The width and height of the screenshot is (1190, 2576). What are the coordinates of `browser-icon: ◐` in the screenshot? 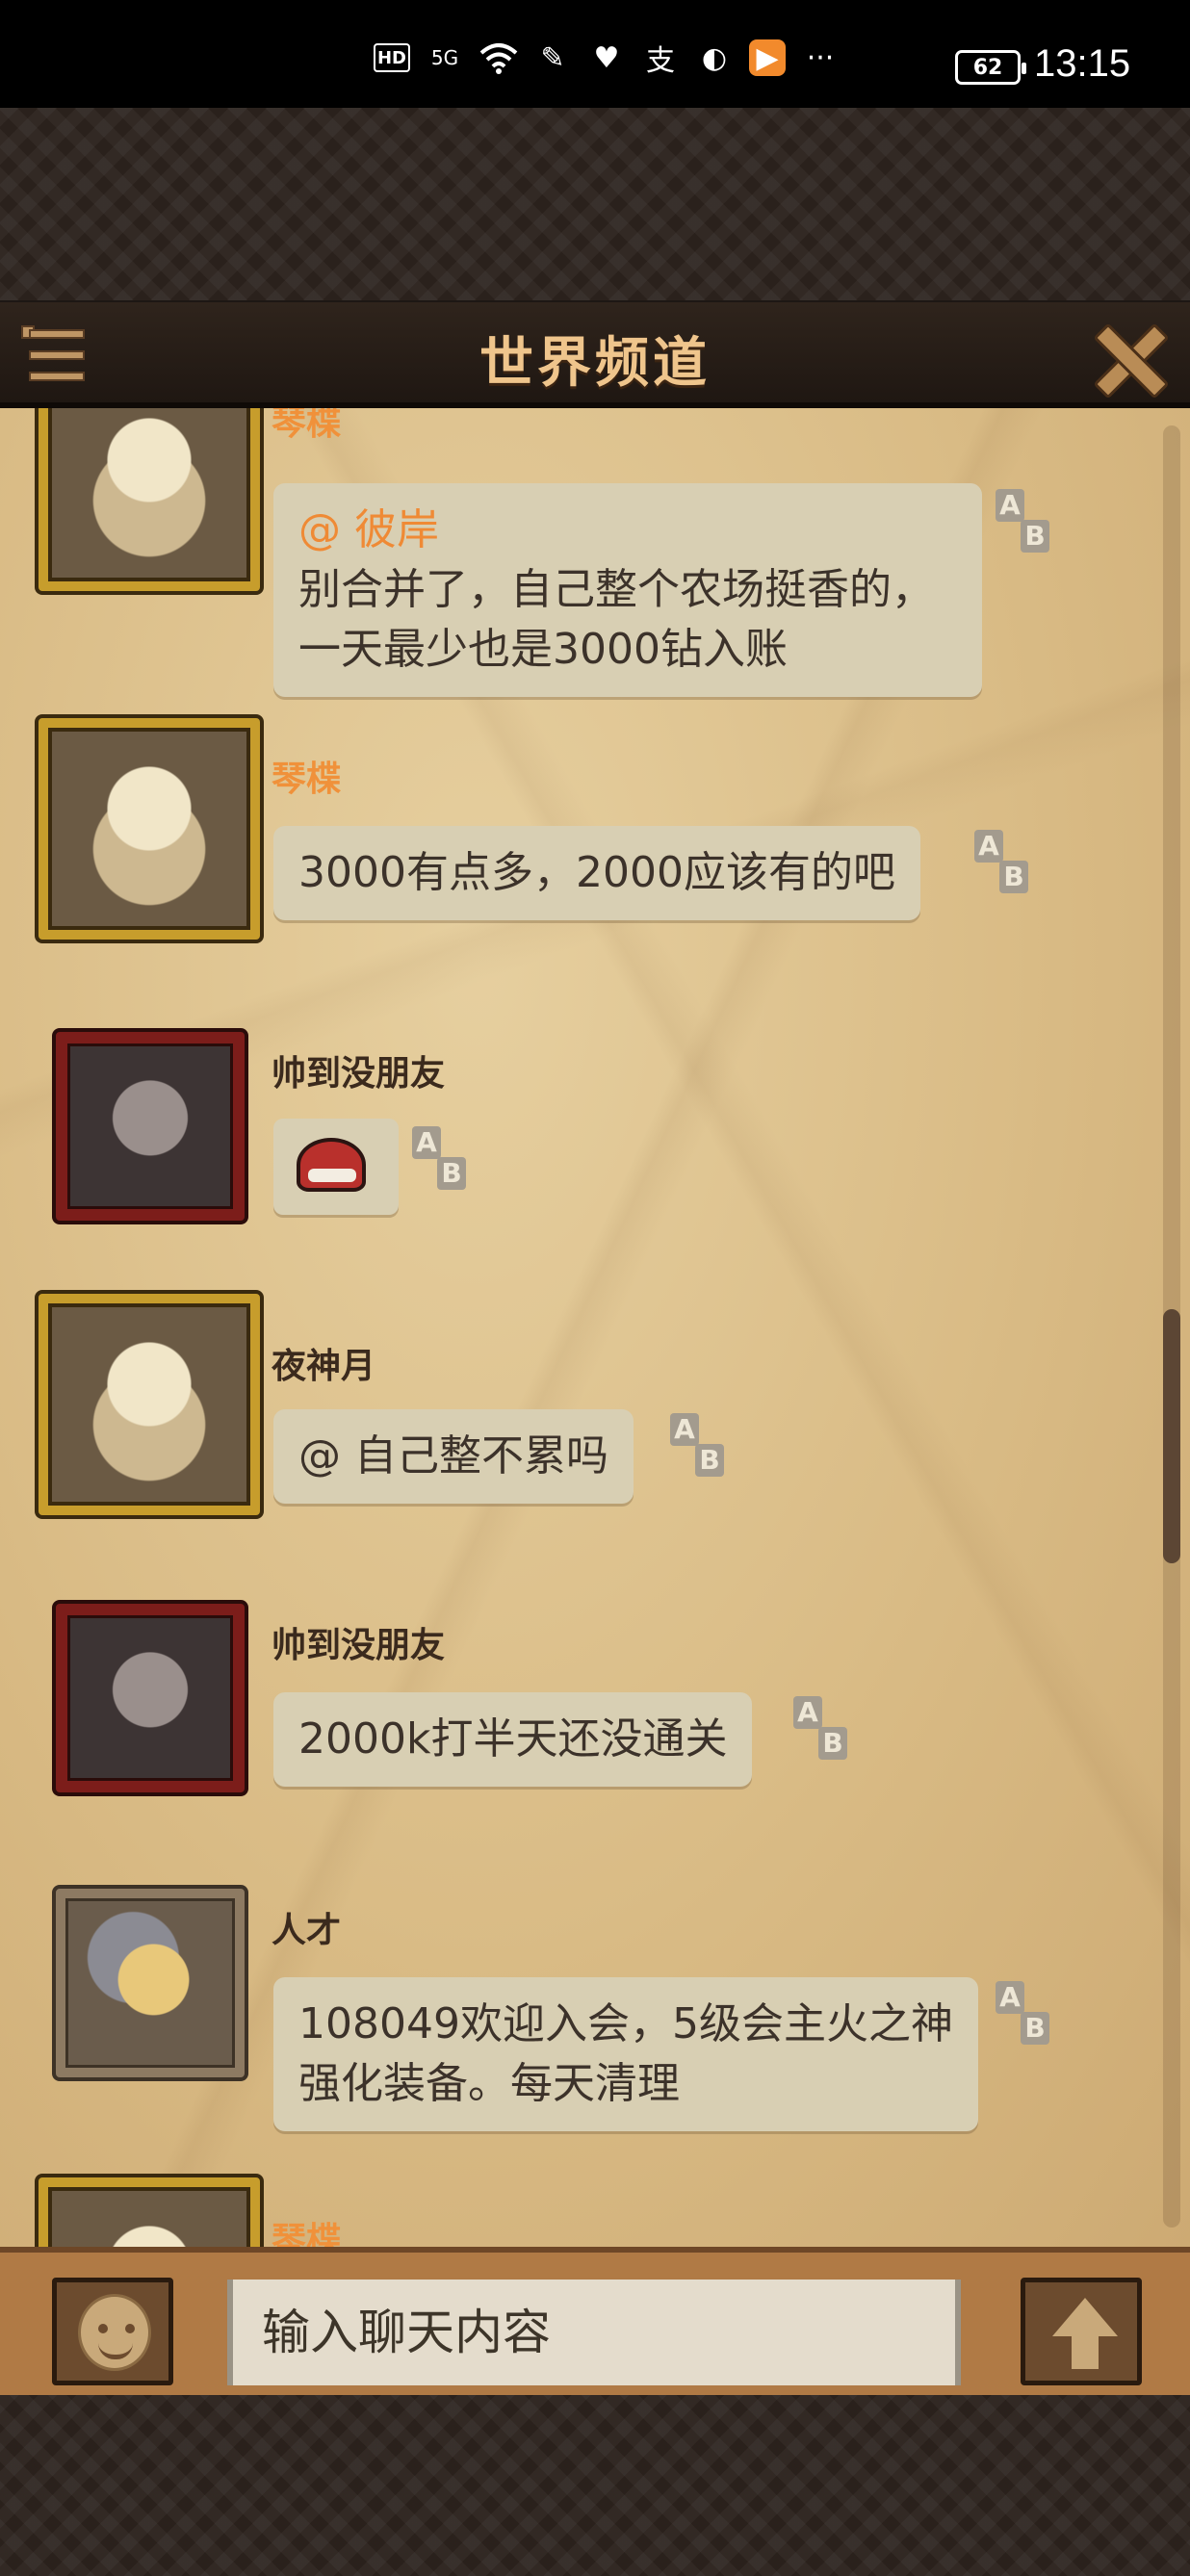 It's located at (715, 58).